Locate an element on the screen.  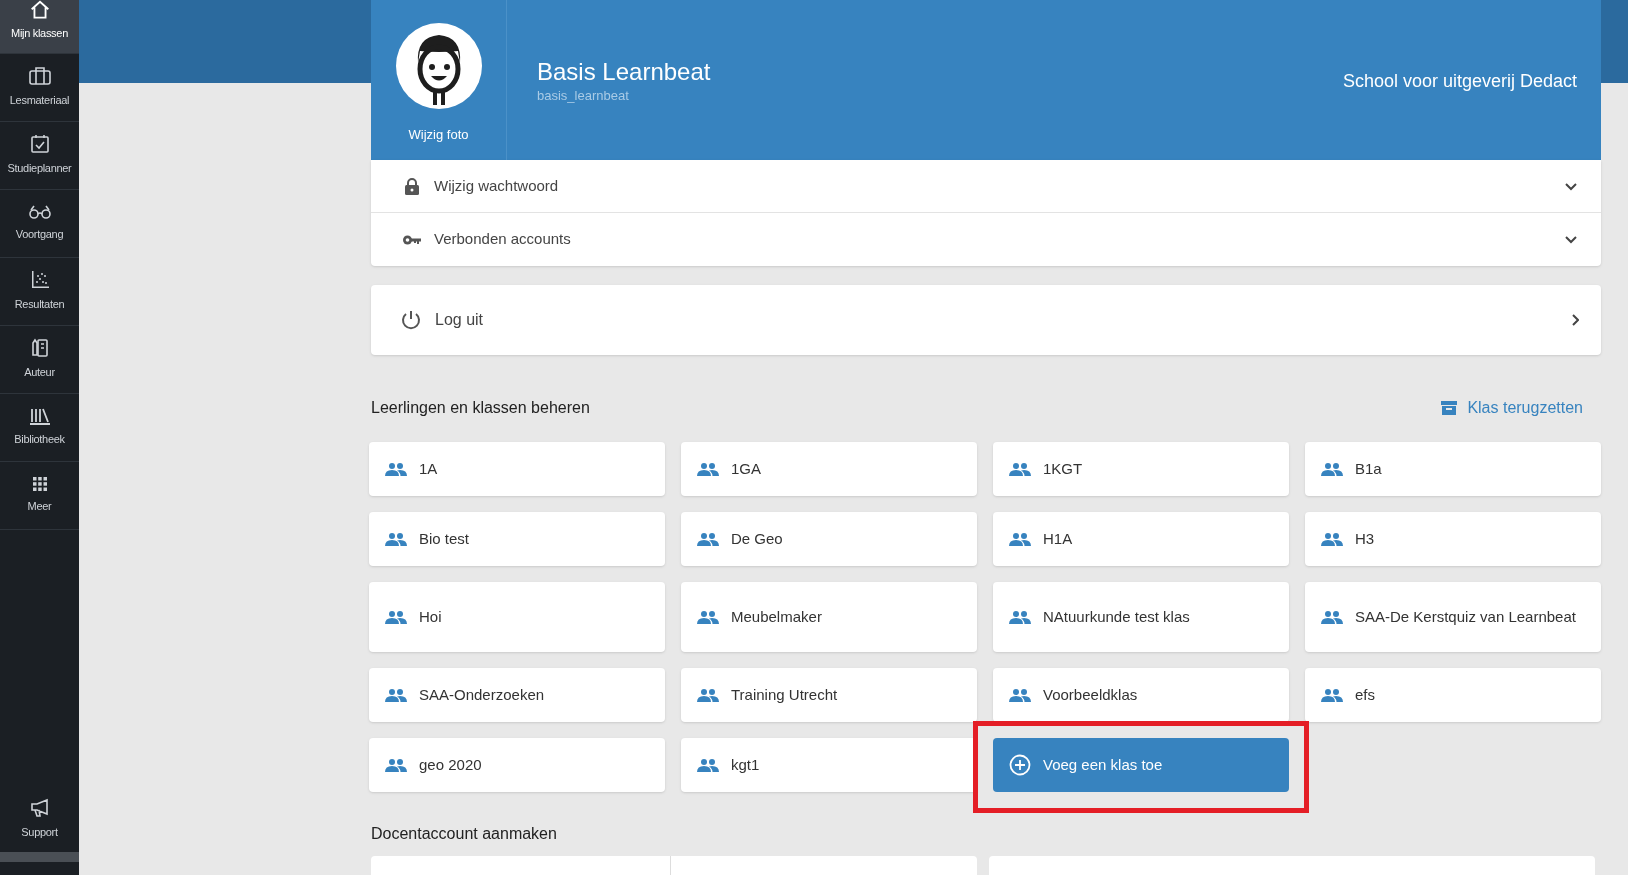
class-card: geo 2020 is located at coordinates (517, 765).